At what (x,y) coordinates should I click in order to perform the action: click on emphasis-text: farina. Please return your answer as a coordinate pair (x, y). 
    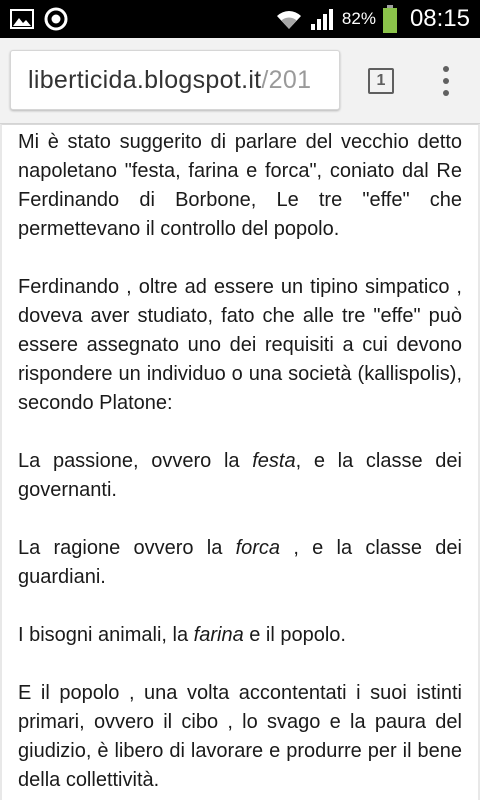
    Looking at the image, I should click on (218, 635).